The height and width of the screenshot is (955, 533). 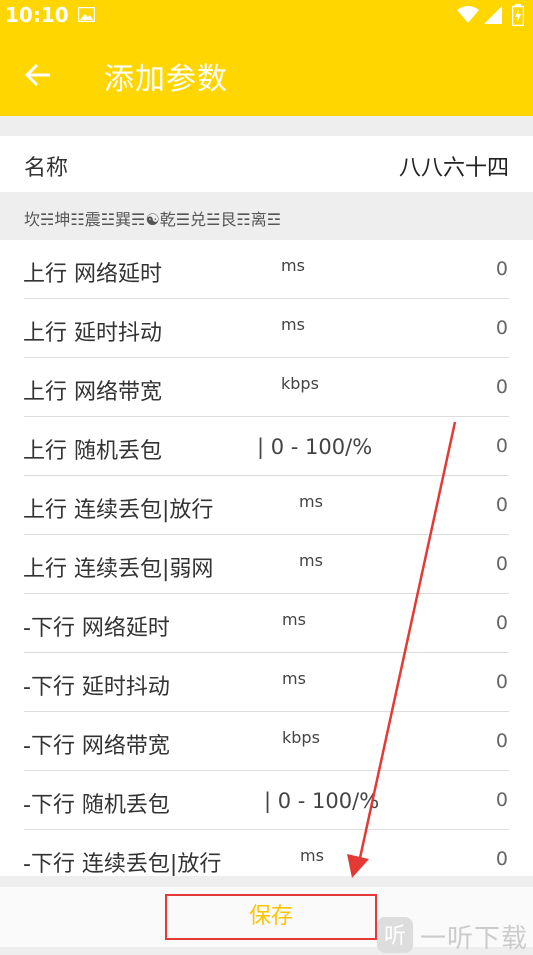 I want to click on section-header: 坎☵坤☷震☳巽☴☯乾☰兑☱艮☶离☲, so click(x=266, y=216).